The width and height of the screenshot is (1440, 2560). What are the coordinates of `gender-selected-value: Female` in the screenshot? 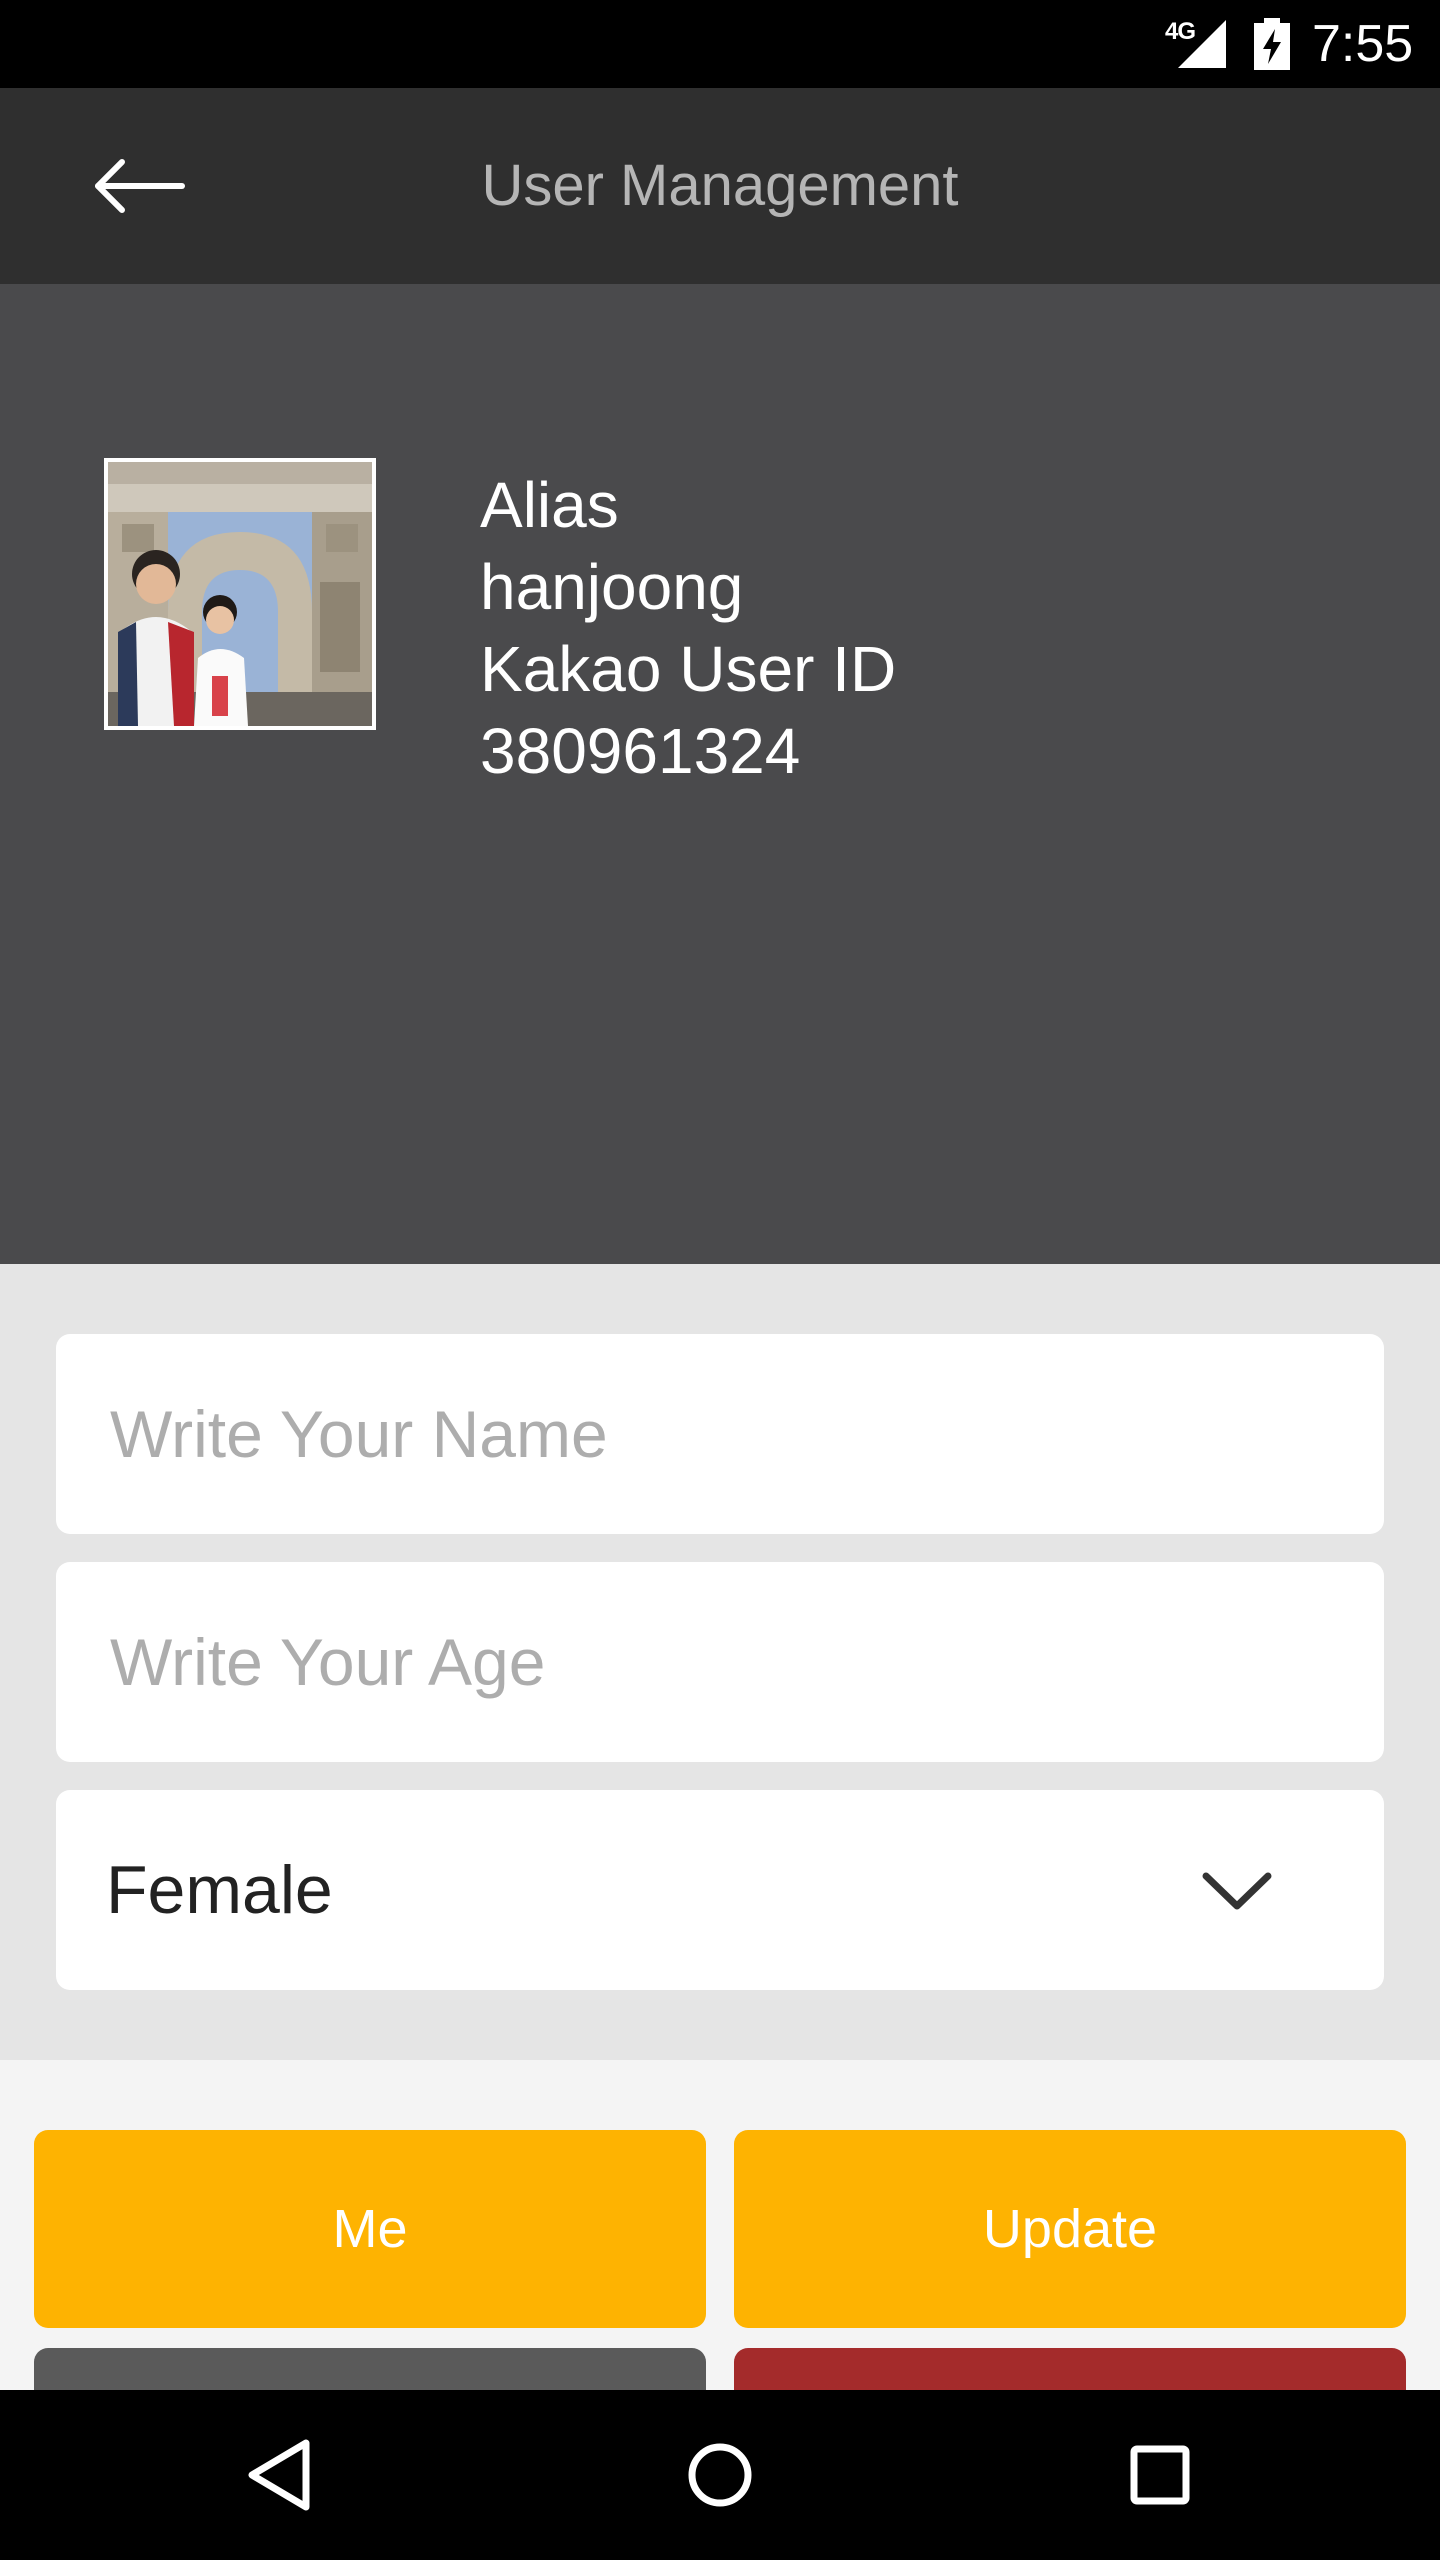 It's located at (219, 1890).